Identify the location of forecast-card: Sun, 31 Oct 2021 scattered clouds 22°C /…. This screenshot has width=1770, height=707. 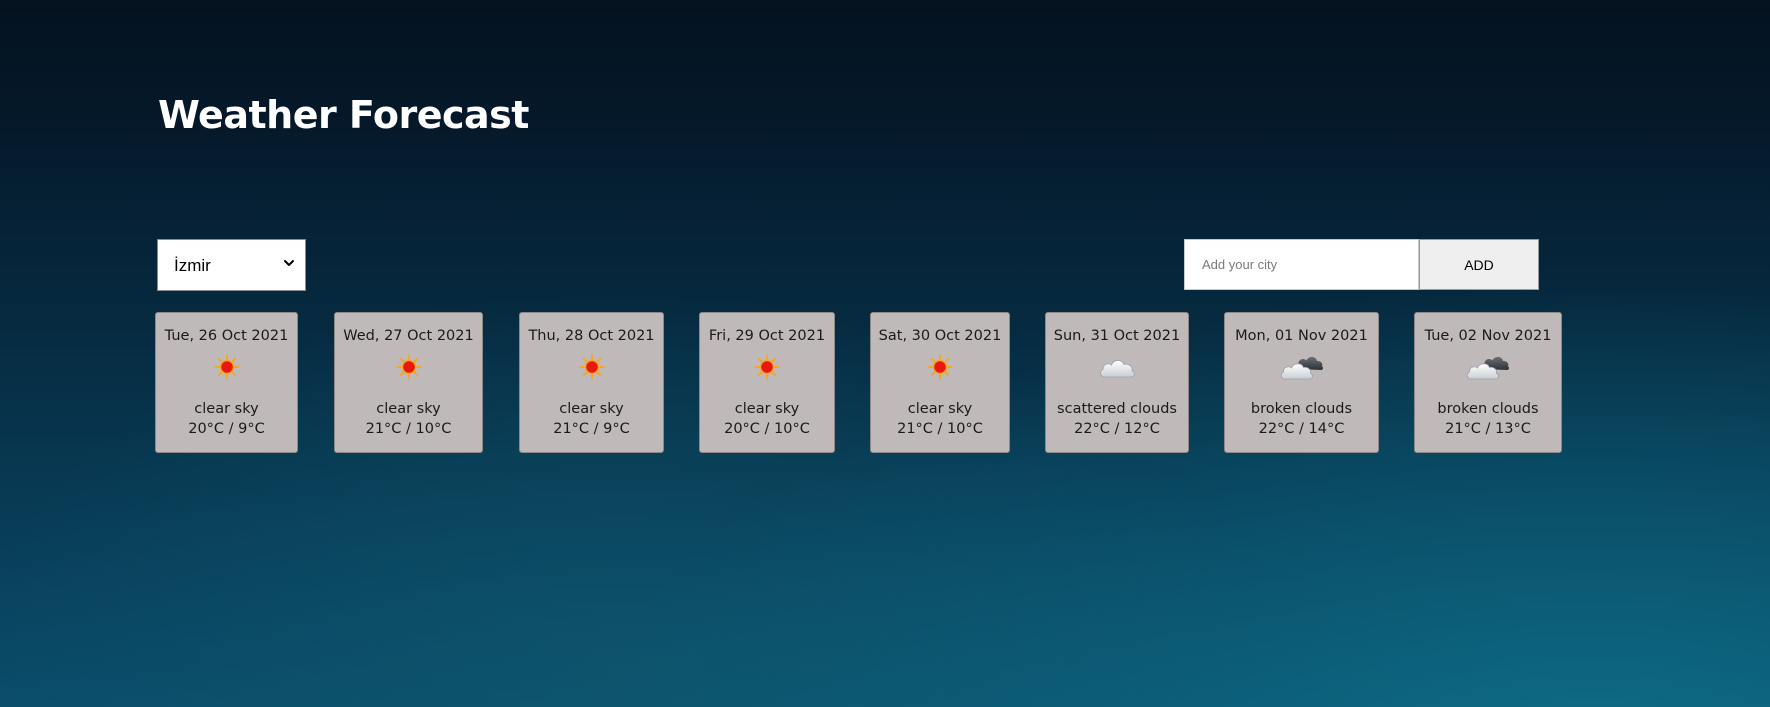
(1117, 382).